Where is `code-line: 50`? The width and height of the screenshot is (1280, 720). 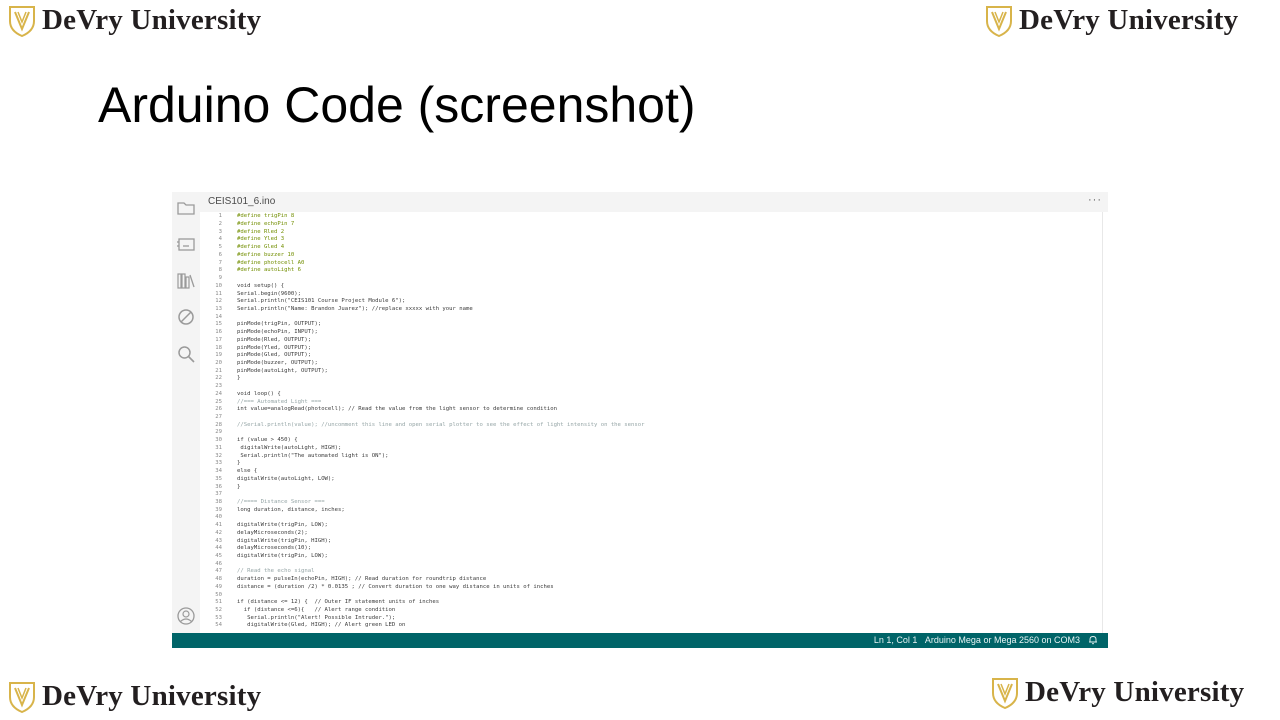 code-line: 50 is located at coordinates (650, 596).